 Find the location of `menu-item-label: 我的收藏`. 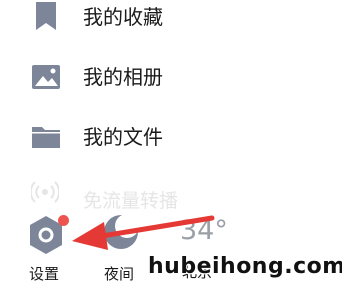

menu-item-label: 我的收藏 is located at coordinates (123, 17).